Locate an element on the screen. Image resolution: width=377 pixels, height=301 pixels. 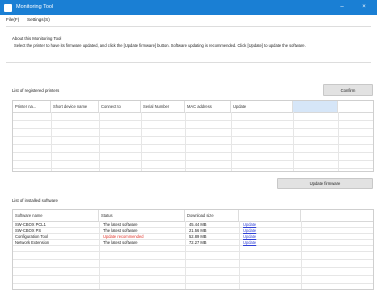
about-heading: About this Monitoring Tool is located at coordinates (37, 38).